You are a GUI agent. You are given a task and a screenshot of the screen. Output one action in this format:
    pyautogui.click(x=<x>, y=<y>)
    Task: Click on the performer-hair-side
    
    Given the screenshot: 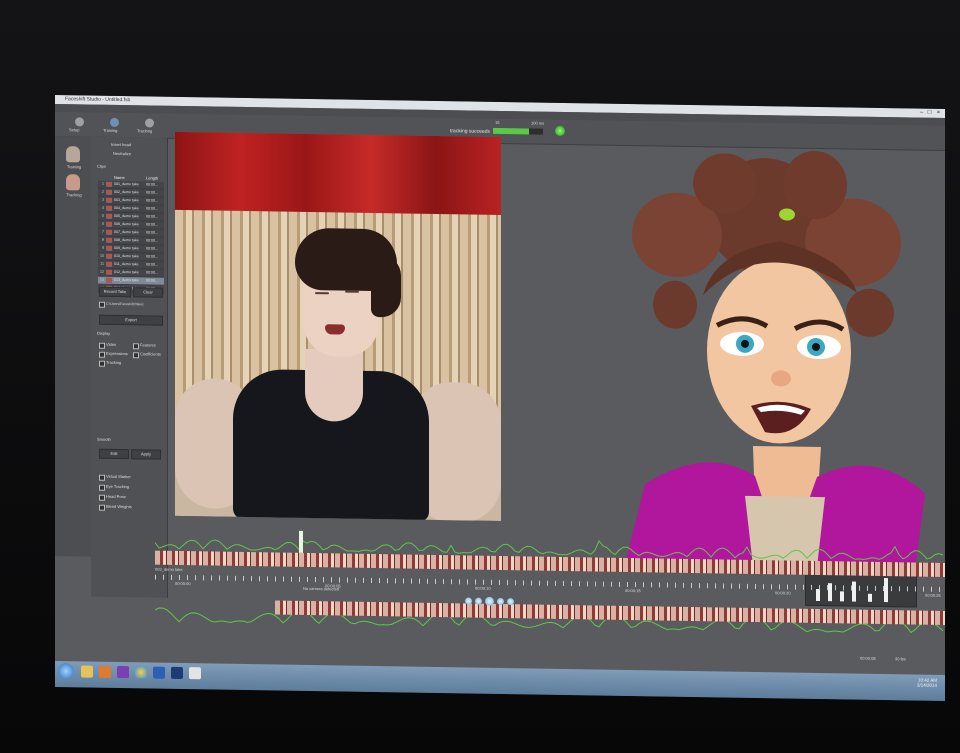 What is the action you would take?
    pyautogui.click(x=386, y=286)
    